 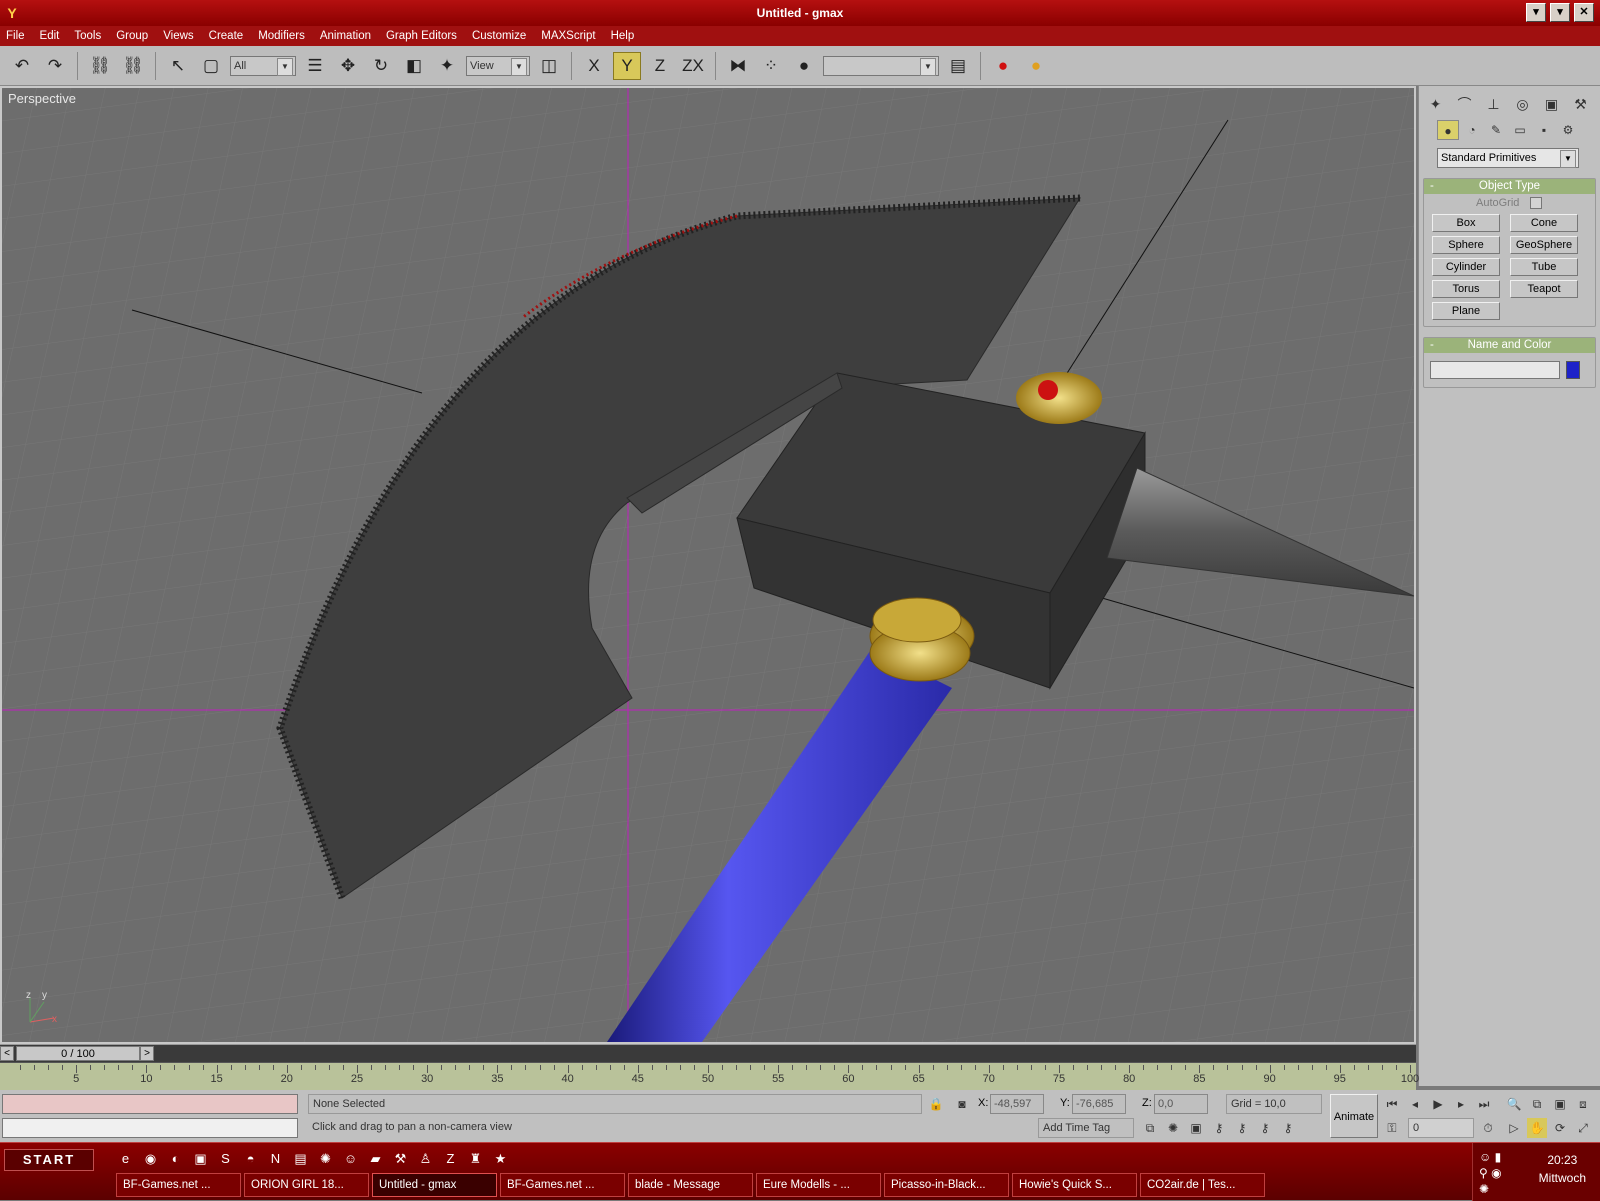 I want to click on next-frame-icon: ▸, so click(x=1461, y=1104).